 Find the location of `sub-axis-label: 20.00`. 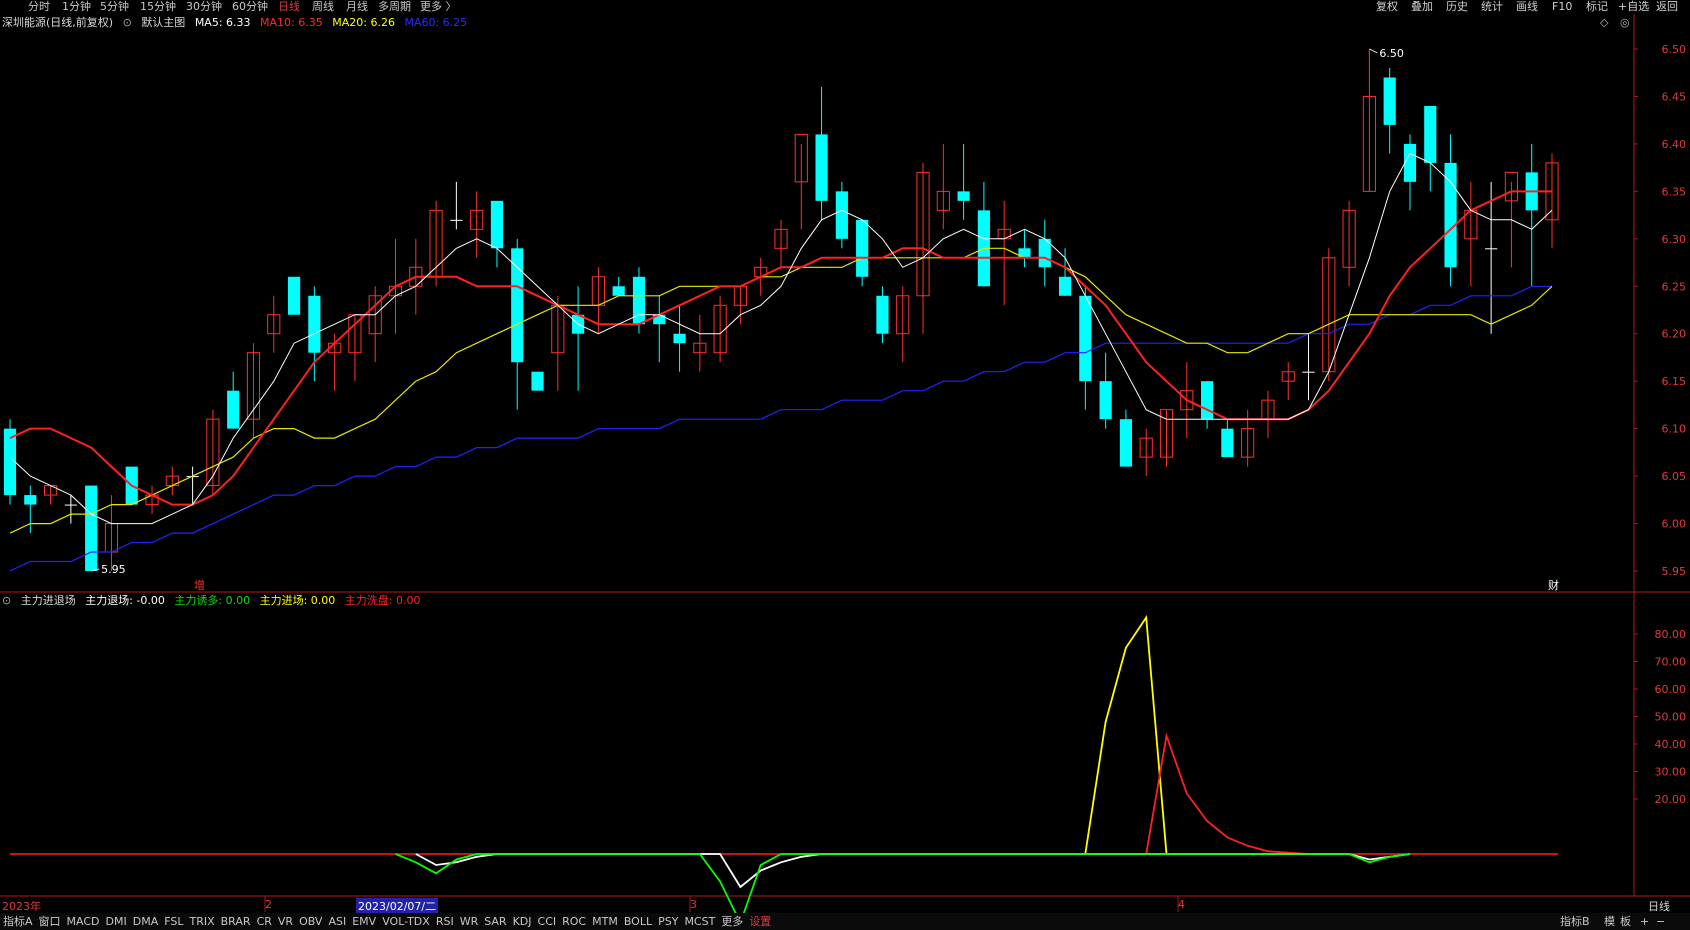

sub-axis-label: 20.00 is located at coordinates (1671, 799).